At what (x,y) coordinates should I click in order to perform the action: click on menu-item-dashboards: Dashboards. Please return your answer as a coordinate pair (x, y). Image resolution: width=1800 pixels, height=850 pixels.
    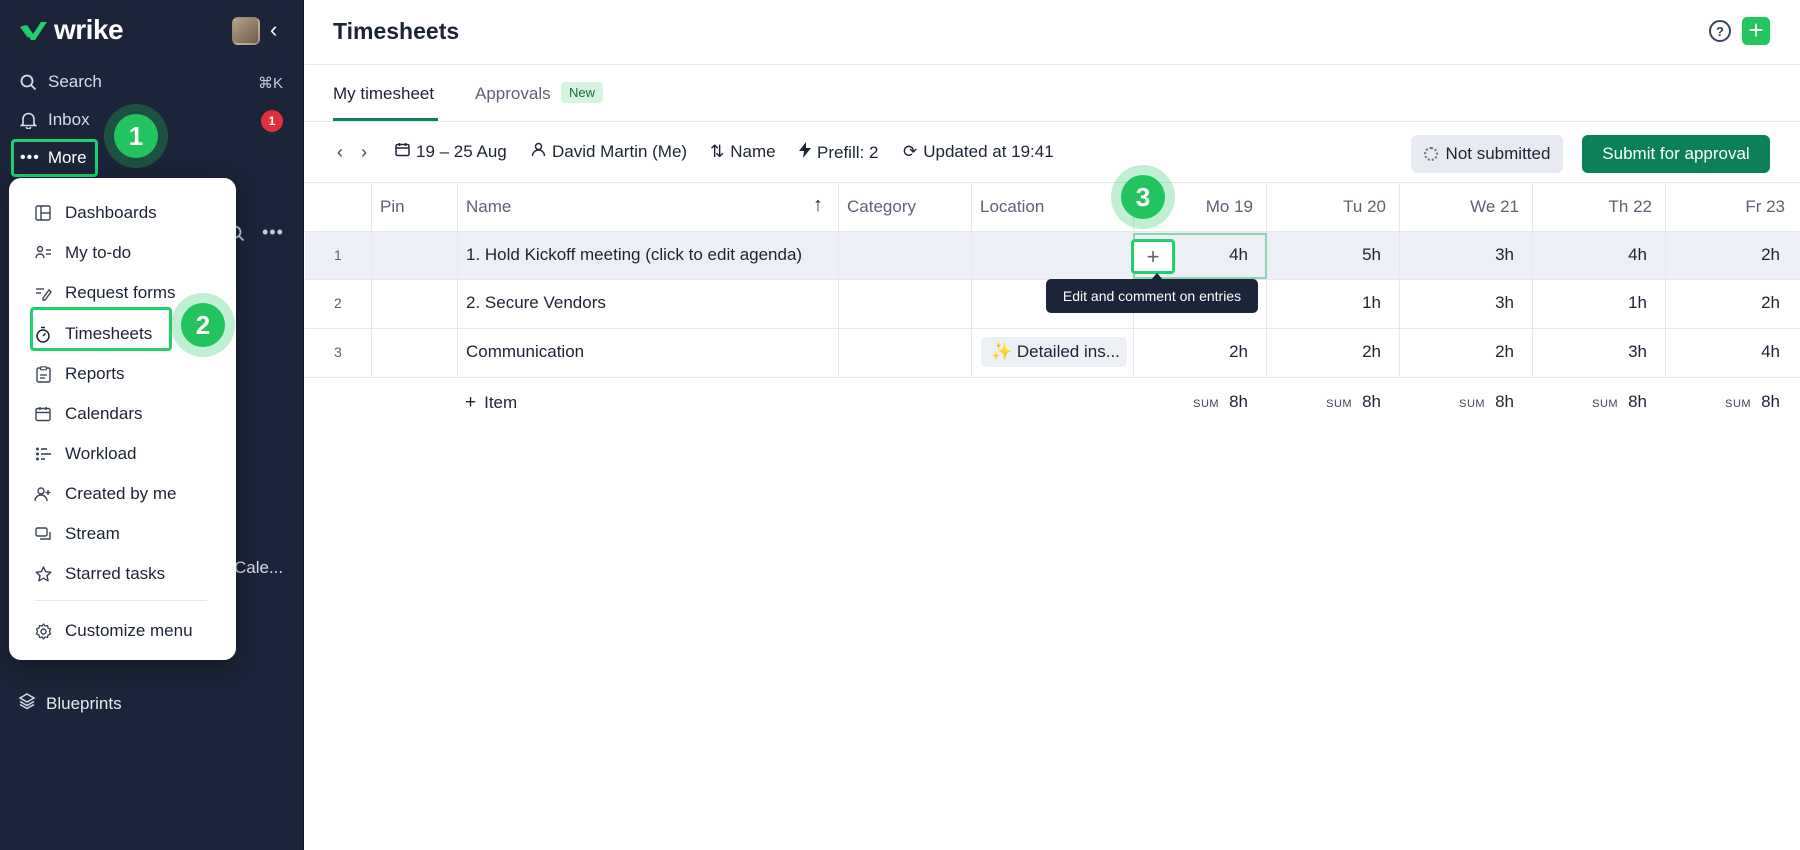
    Looking at the image, I should click on (95, 213).